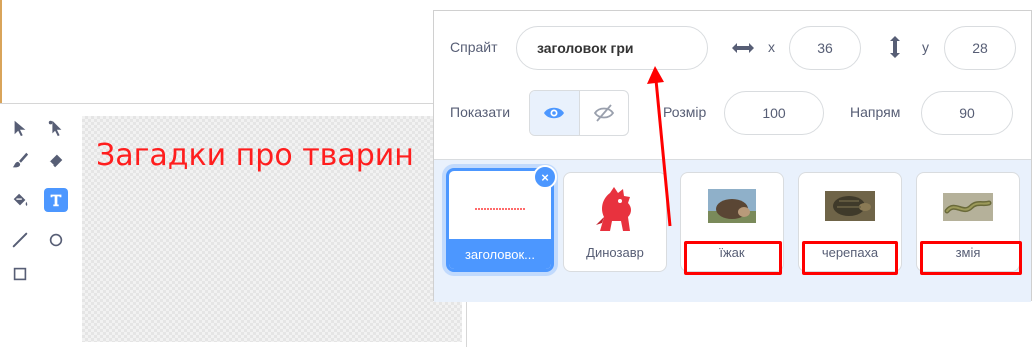 Image resolution: width=1032 pixels, height=347 pixels. Describe the element at coordinates (255, 155) in the screenshot. I see `canvas-title-text: Загадки про тварин` at that location.